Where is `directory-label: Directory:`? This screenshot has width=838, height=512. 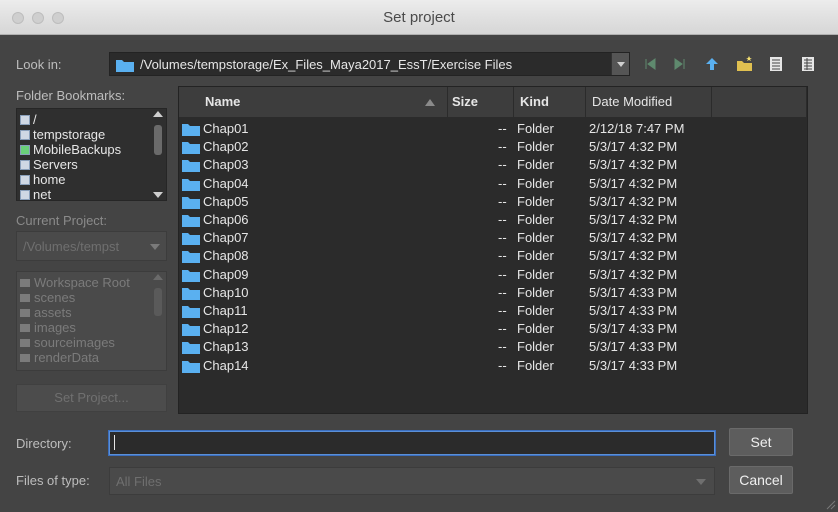 directory-label: Directory: is located at coordinates (44, 443).